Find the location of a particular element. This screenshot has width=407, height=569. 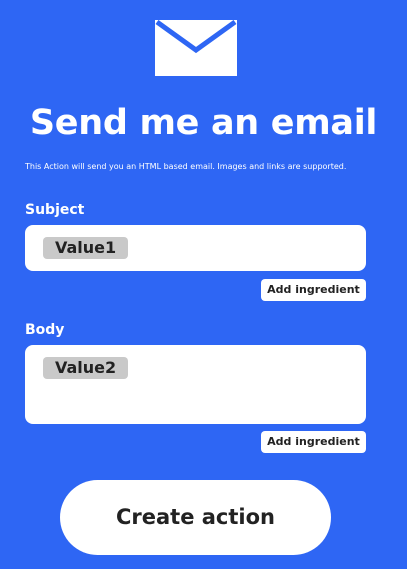

subject-add-ingredient-button: Add ingredient is located at coordinates (313, 290).